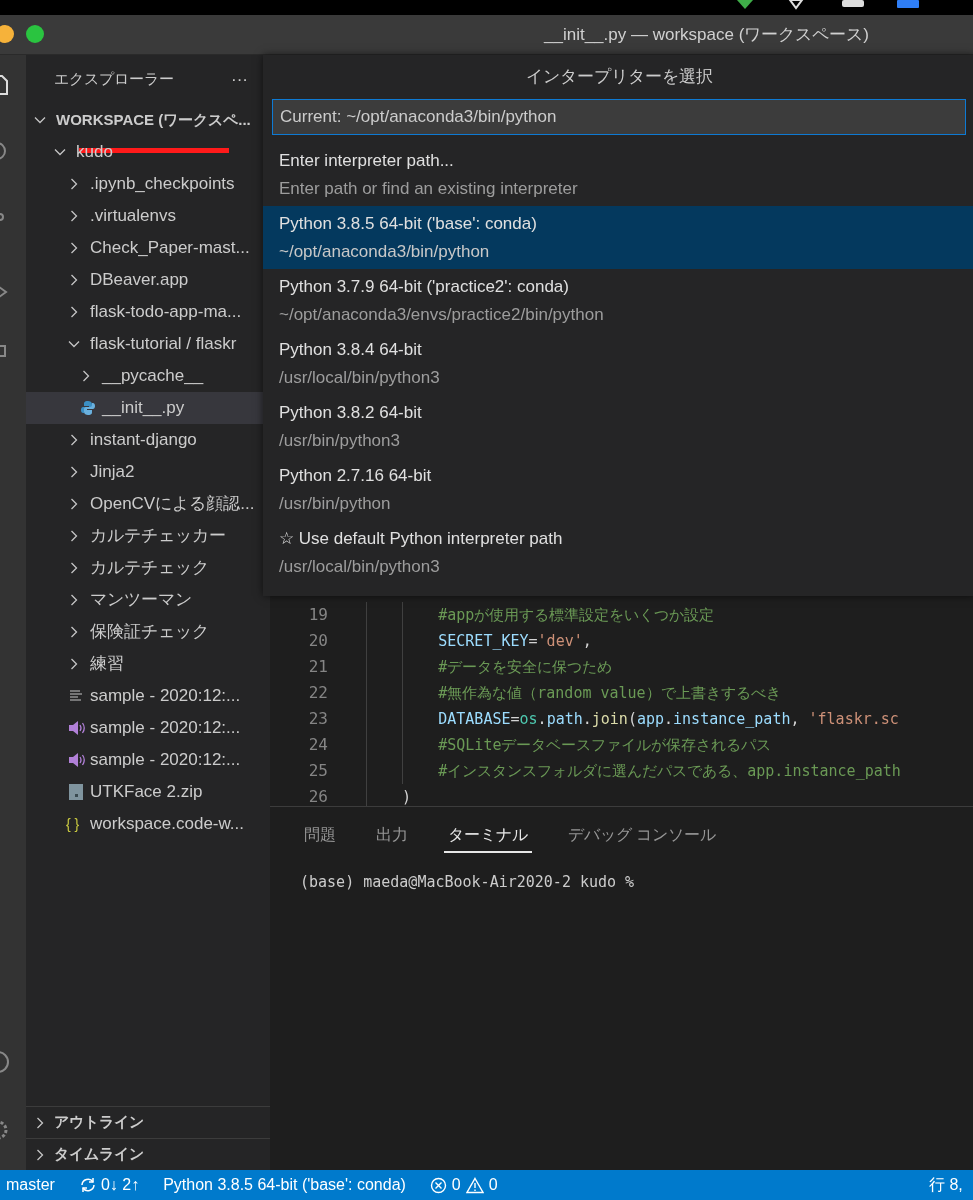 This screenshot has width=973, height=1200. Describe the element at coordinates (76, 696) in the screenshot. I see `text-lines-icon` at that location.